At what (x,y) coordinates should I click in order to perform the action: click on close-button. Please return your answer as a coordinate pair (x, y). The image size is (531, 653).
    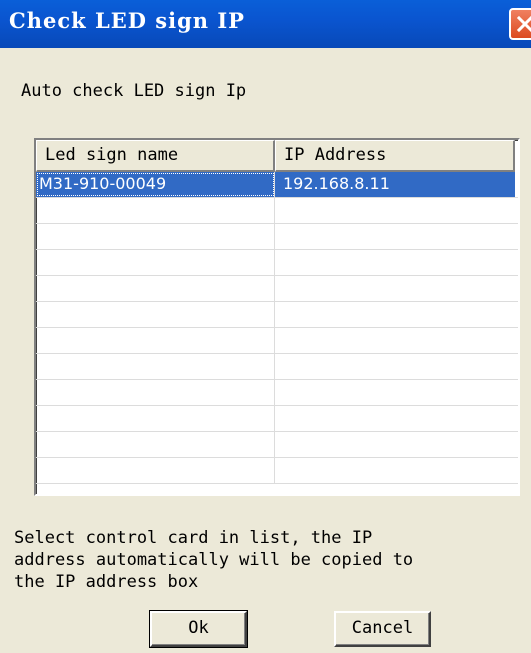
    Looking at the image, I should click on (520, 24).